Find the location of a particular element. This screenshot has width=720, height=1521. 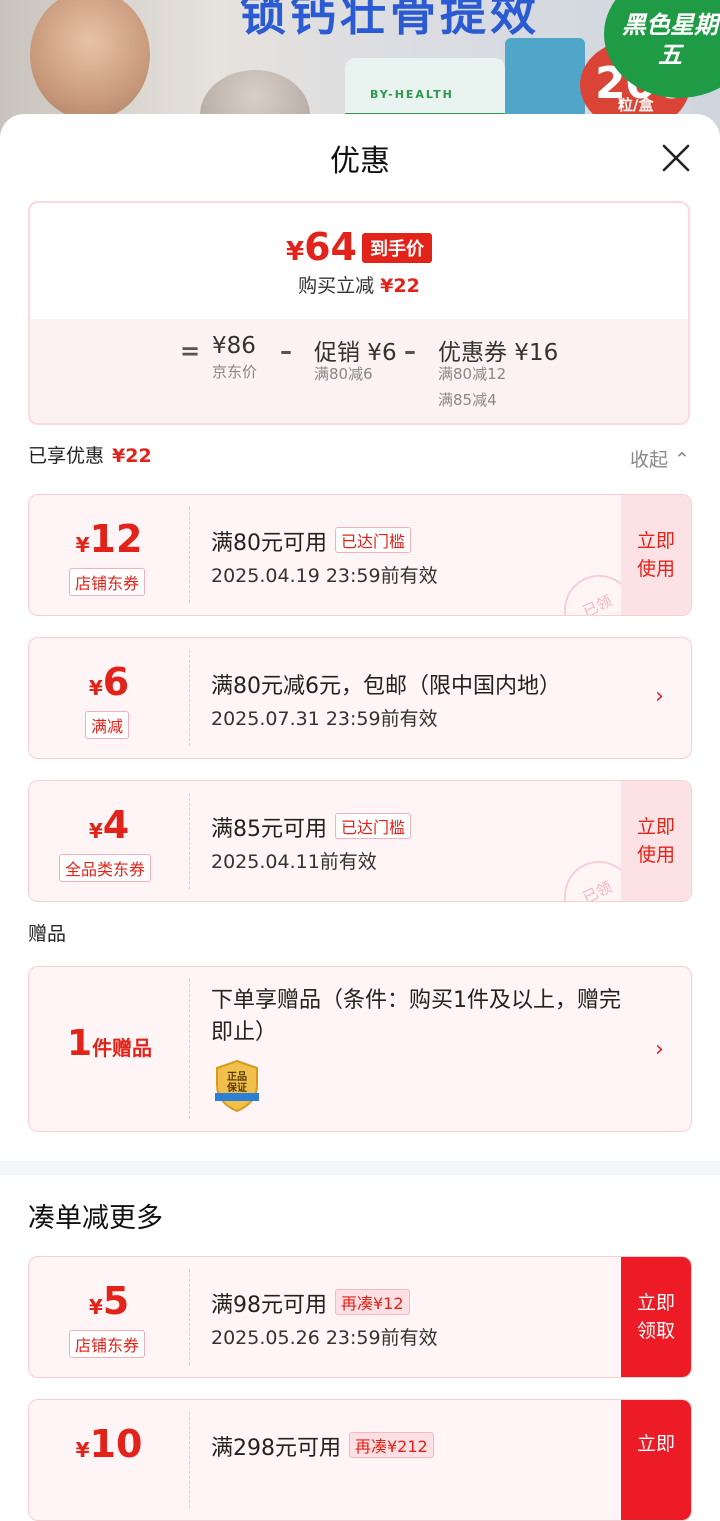

coupon-amount: ¥12 is located at coordinates (109, 539).